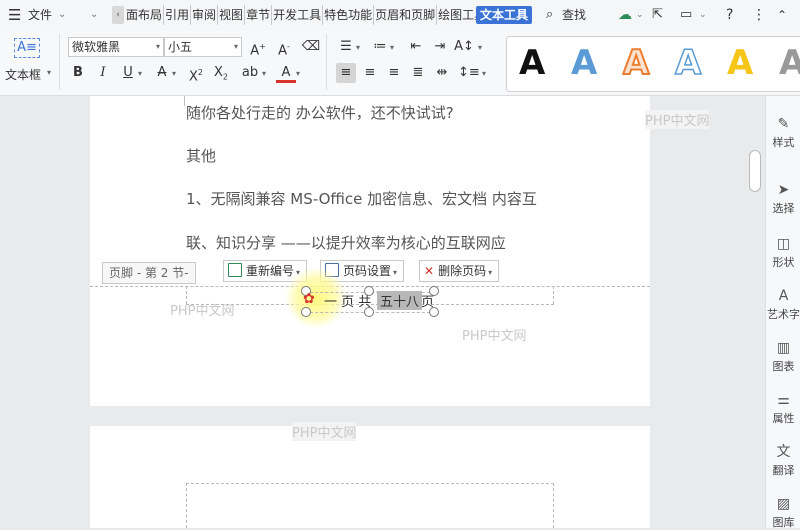 Image resolution: width=800 pixels, height=530 pixels. I want to click on text-style-gold: A, so click(740, 63).